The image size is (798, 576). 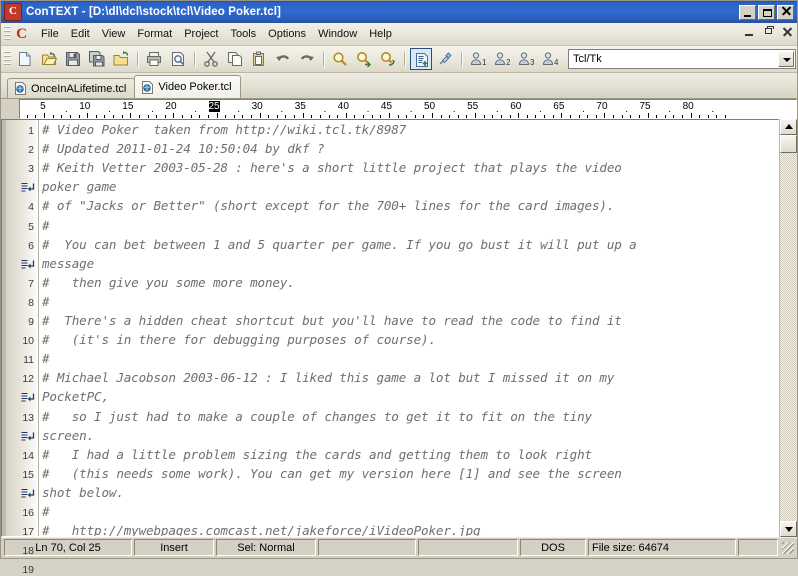 What do you see at coordinates (68, 435) in the screenshot?
I see `code-line: screen.` at bounding box center [68, 435].